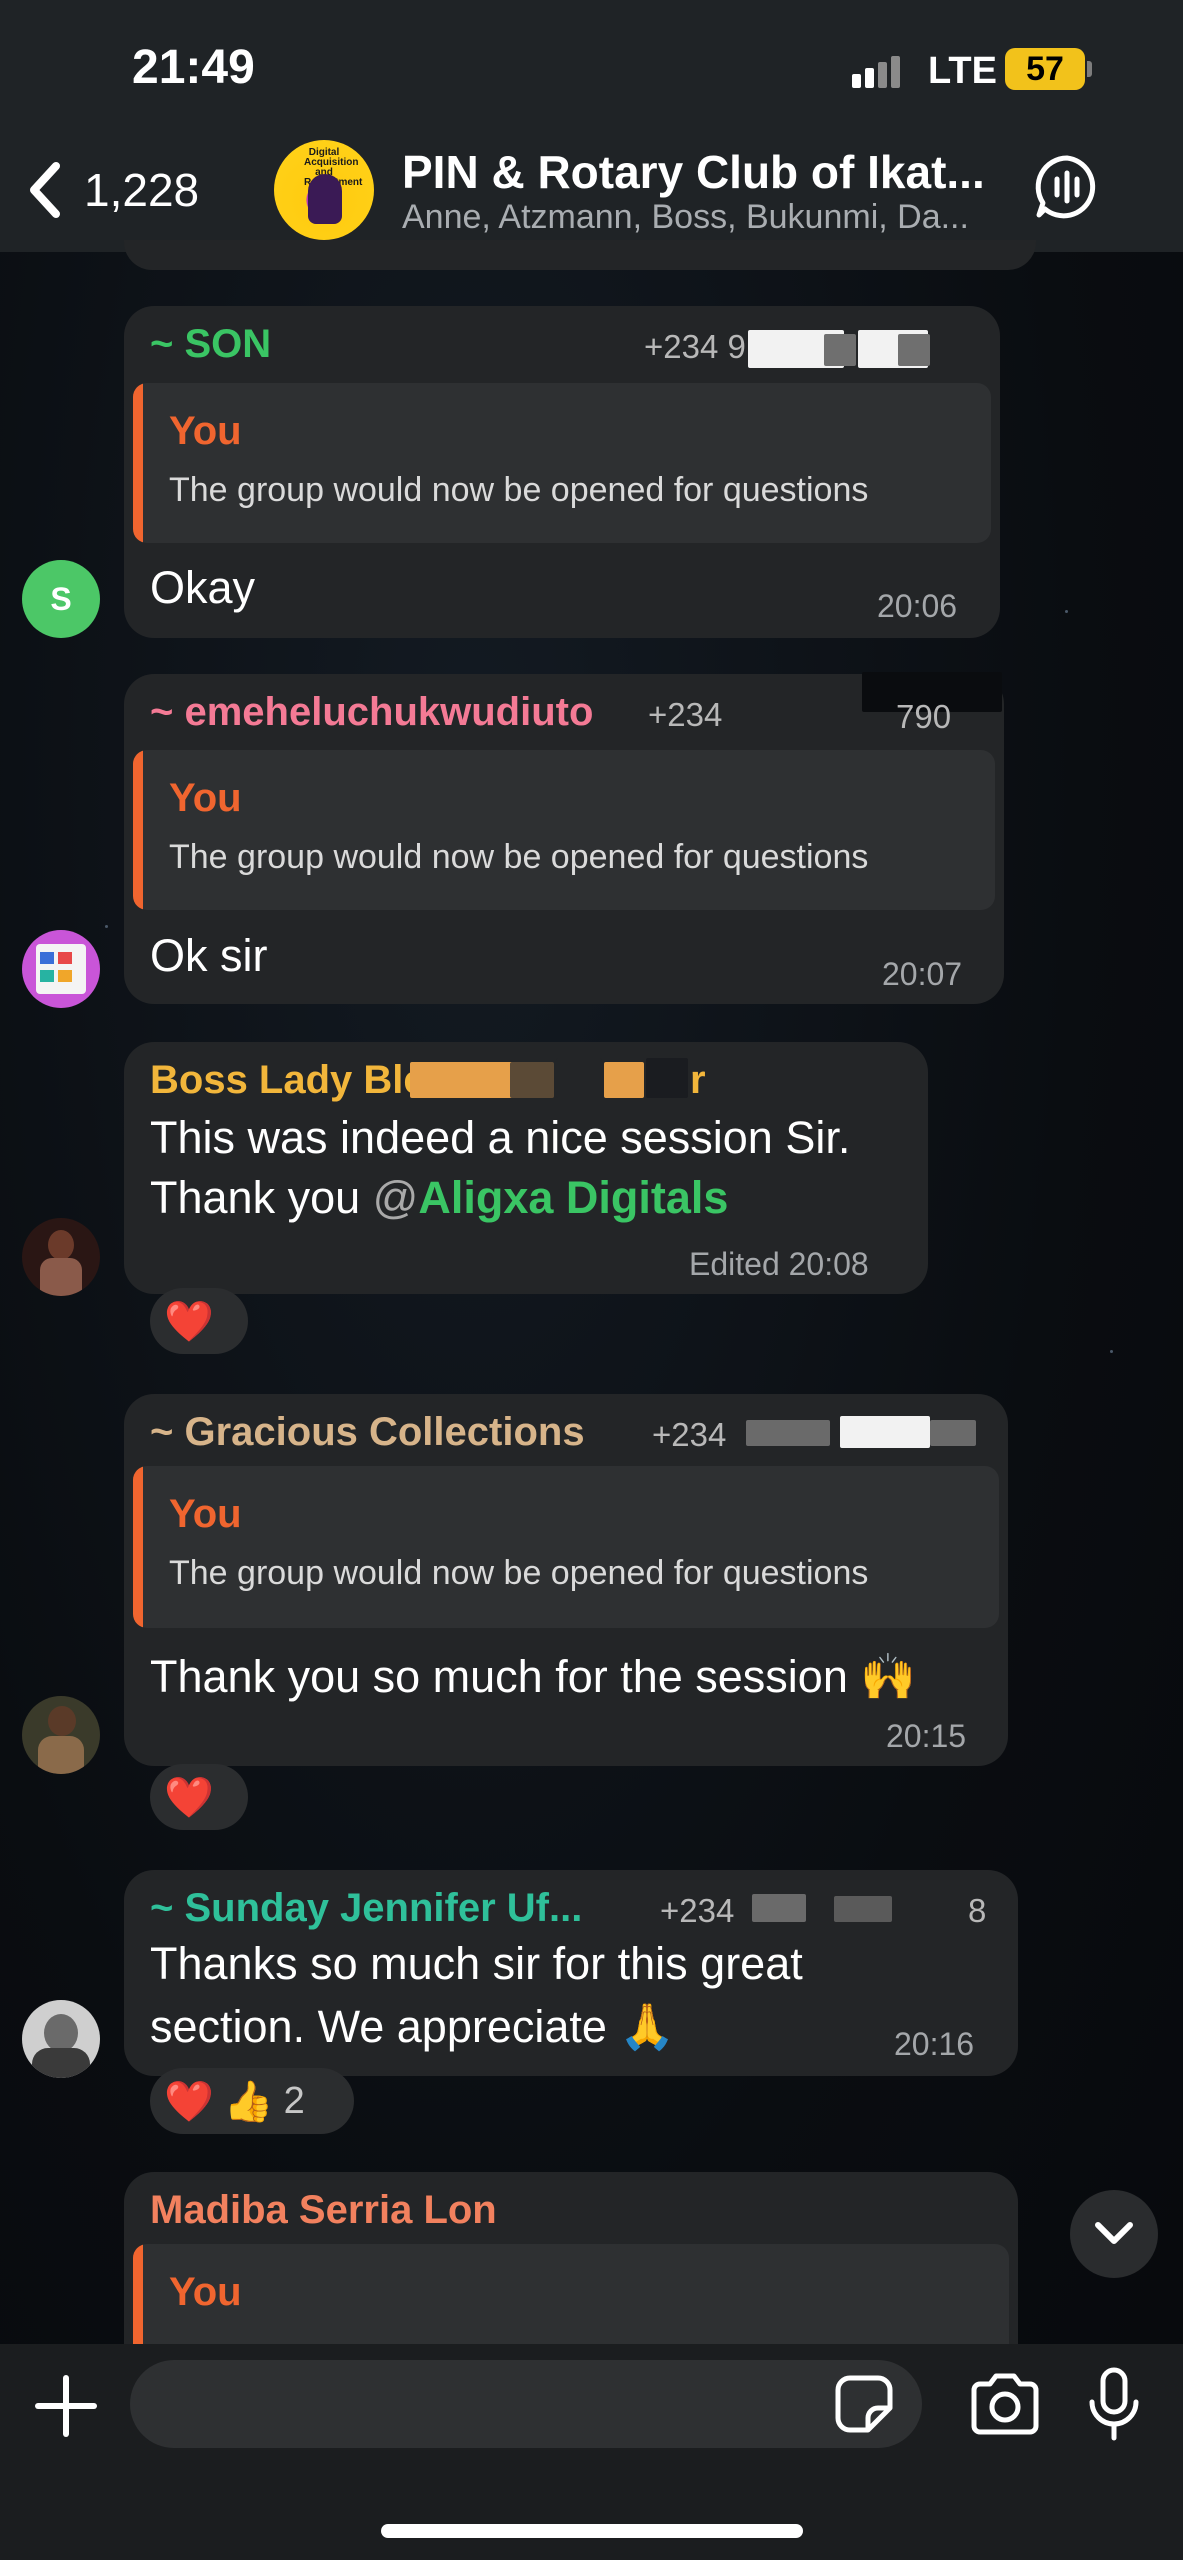 This screenshot has height=2560, width=1183. I want to click on plus-icon, so click(66, 2406).